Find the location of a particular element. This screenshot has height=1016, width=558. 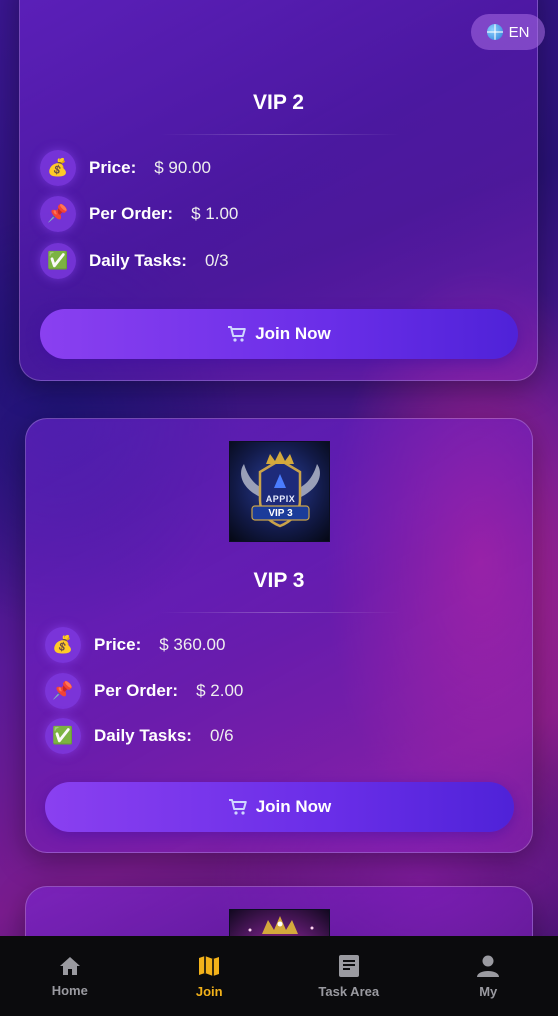

price-value: $ 360.00 is located at coordinates (192, 644).